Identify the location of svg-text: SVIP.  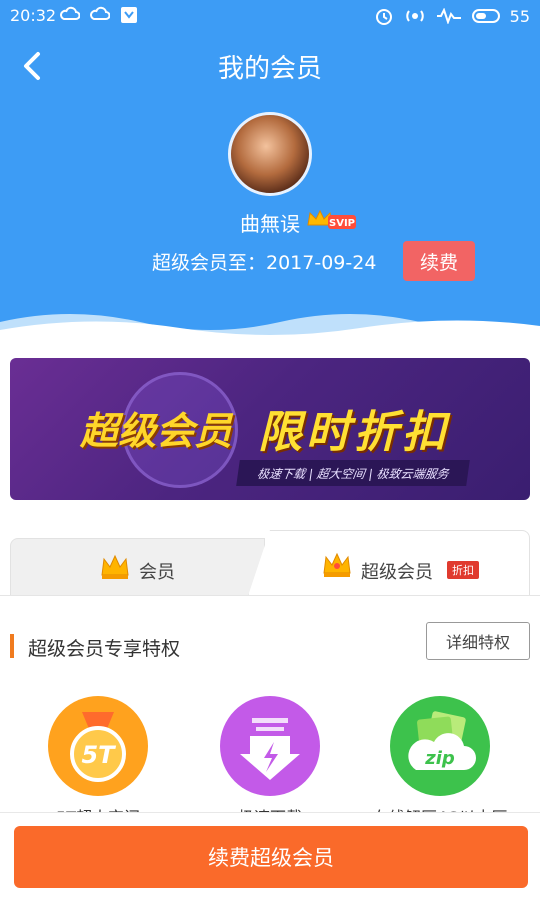
(342, 223).